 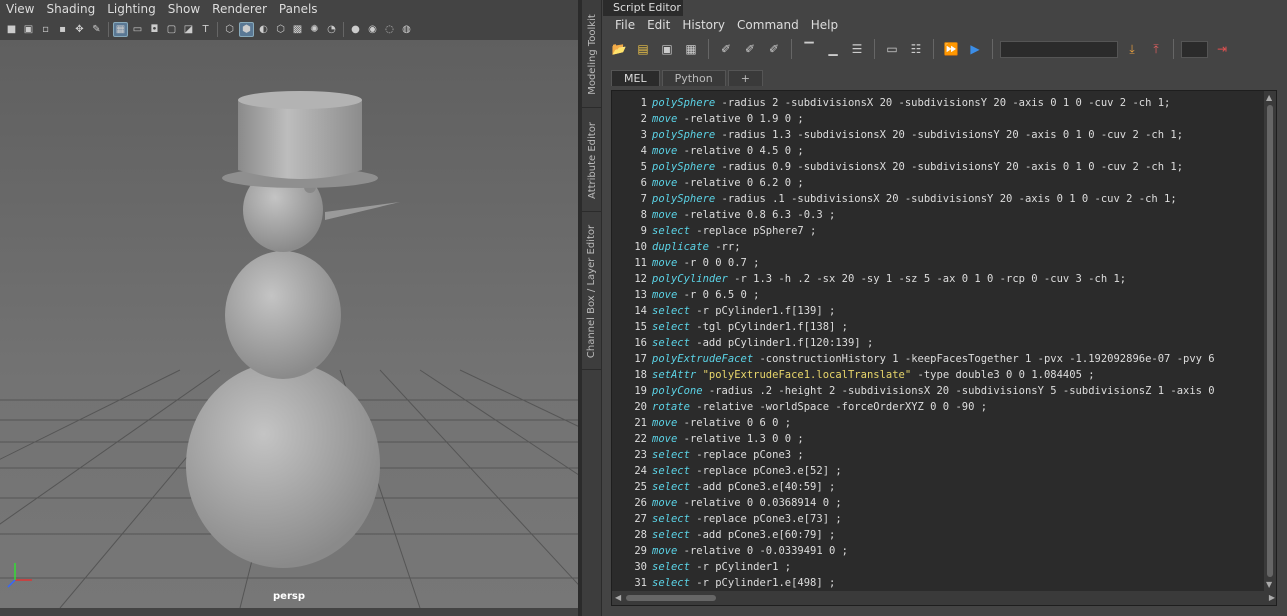 What do you see at coordinates (1272, 597) in the screenshot?
I see `scroll-right-icon: ▶` at bounding box center [1272, 597].